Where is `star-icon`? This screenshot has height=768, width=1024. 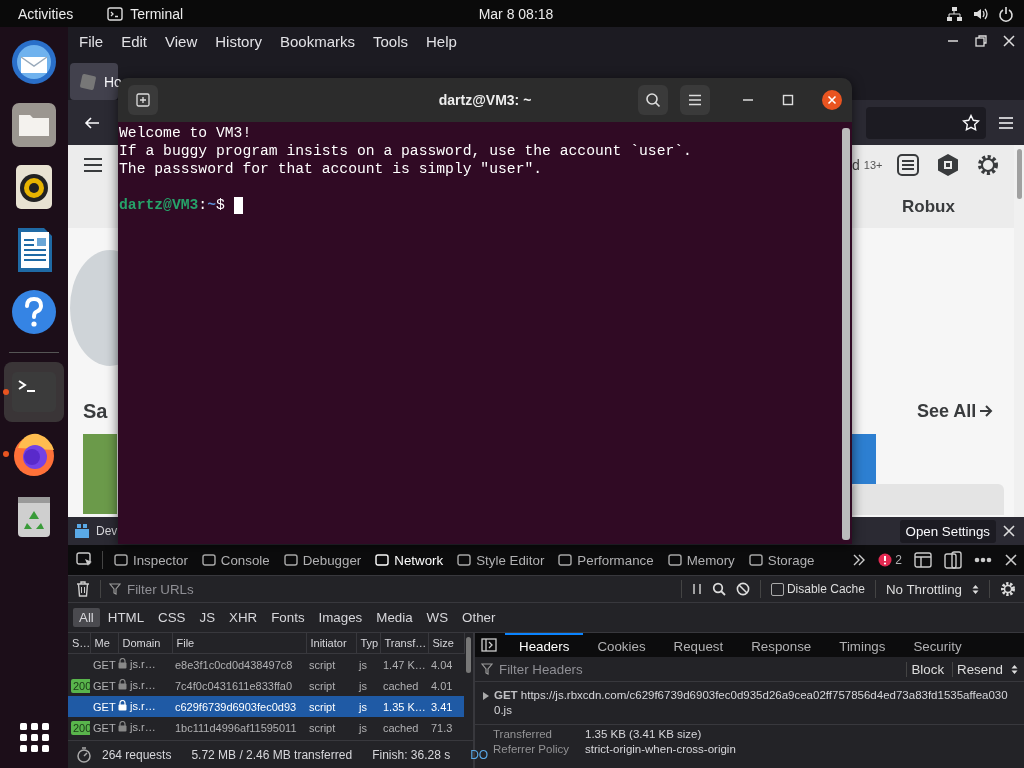
star-icon is located at coordinates (971, 122).